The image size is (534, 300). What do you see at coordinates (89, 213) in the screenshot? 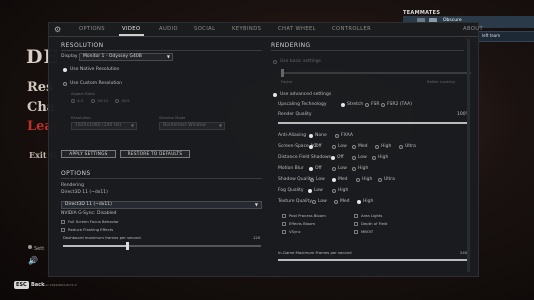
I see `gsync-status: NVIDIA G-Sync: Disabled` at bounding box center [89, 213].